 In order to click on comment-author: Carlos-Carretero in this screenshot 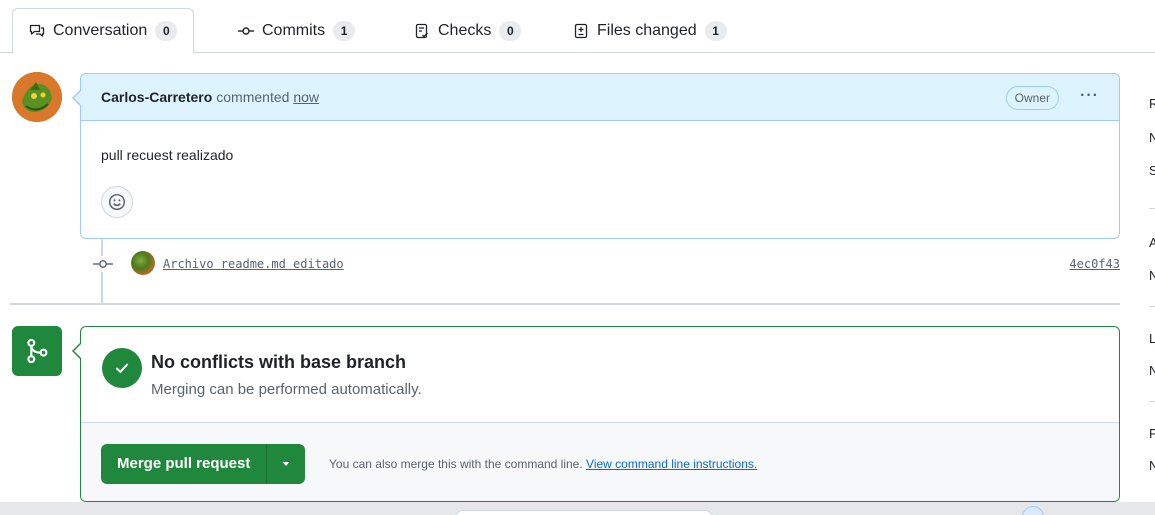, I will do `click(156, 97)`.